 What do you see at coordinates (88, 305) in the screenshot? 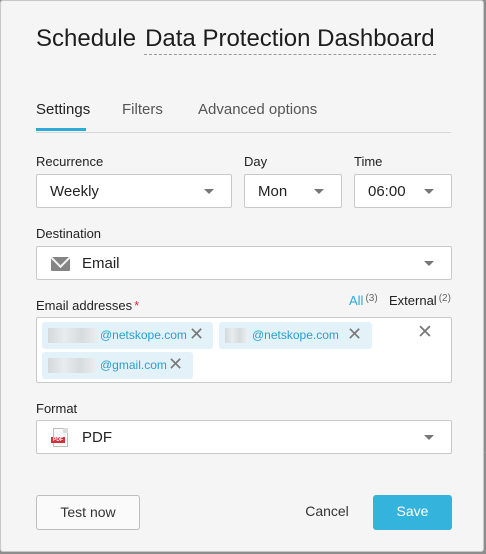
I see `email-addresses-label: Email addresses *` at bounding box center [88, 305].